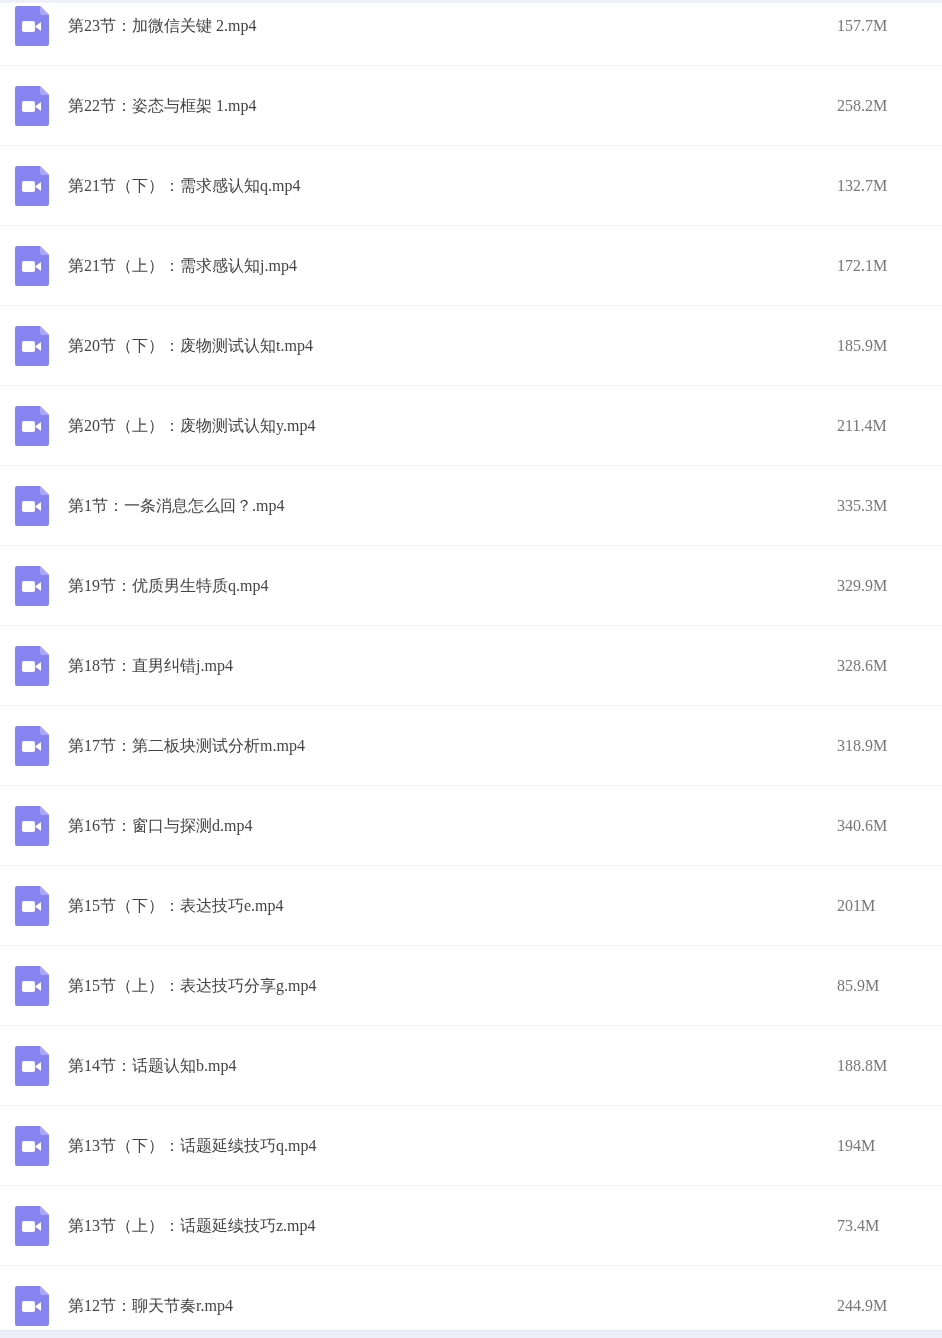 Image resolution: width=942 pixels, height=1338 pixels. I want to click on file-size: 328.6M, so click(863, 665).